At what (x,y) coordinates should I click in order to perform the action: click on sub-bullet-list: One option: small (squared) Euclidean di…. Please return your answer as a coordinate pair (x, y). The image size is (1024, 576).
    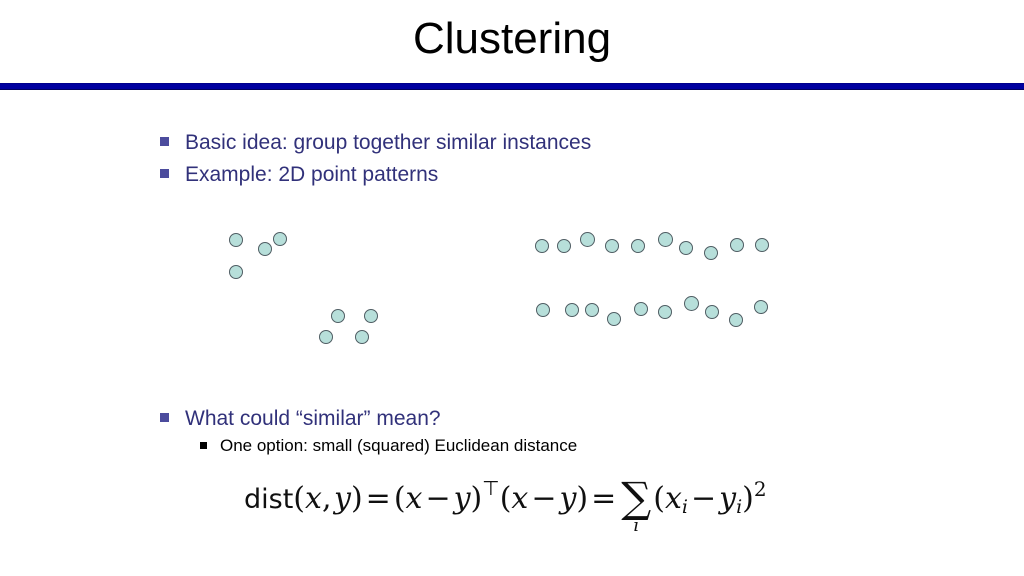
    Looking at the image, I should click on (590, 446).